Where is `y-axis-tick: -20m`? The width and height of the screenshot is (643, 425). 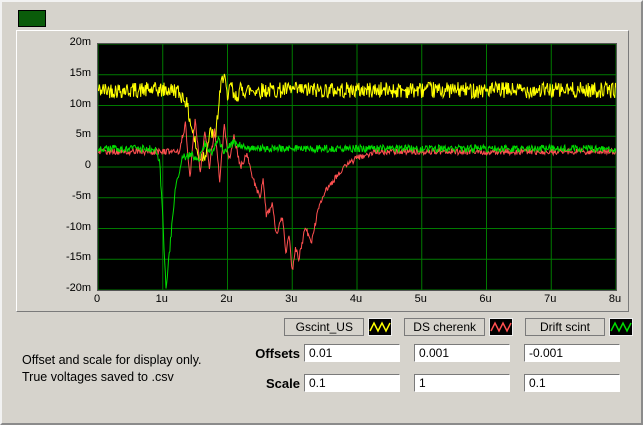 y-axis-tick: -20m is located at coordinates (78, 288).